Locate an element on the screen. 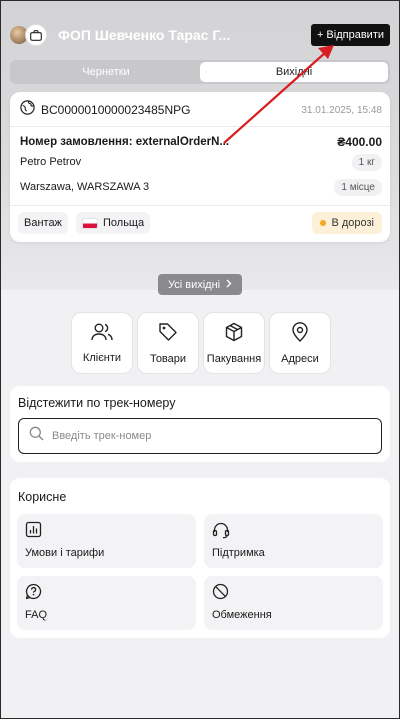 The height and width of the screenshot is (719, 400). card-stack-shadow is located at coordinates (201, 250).